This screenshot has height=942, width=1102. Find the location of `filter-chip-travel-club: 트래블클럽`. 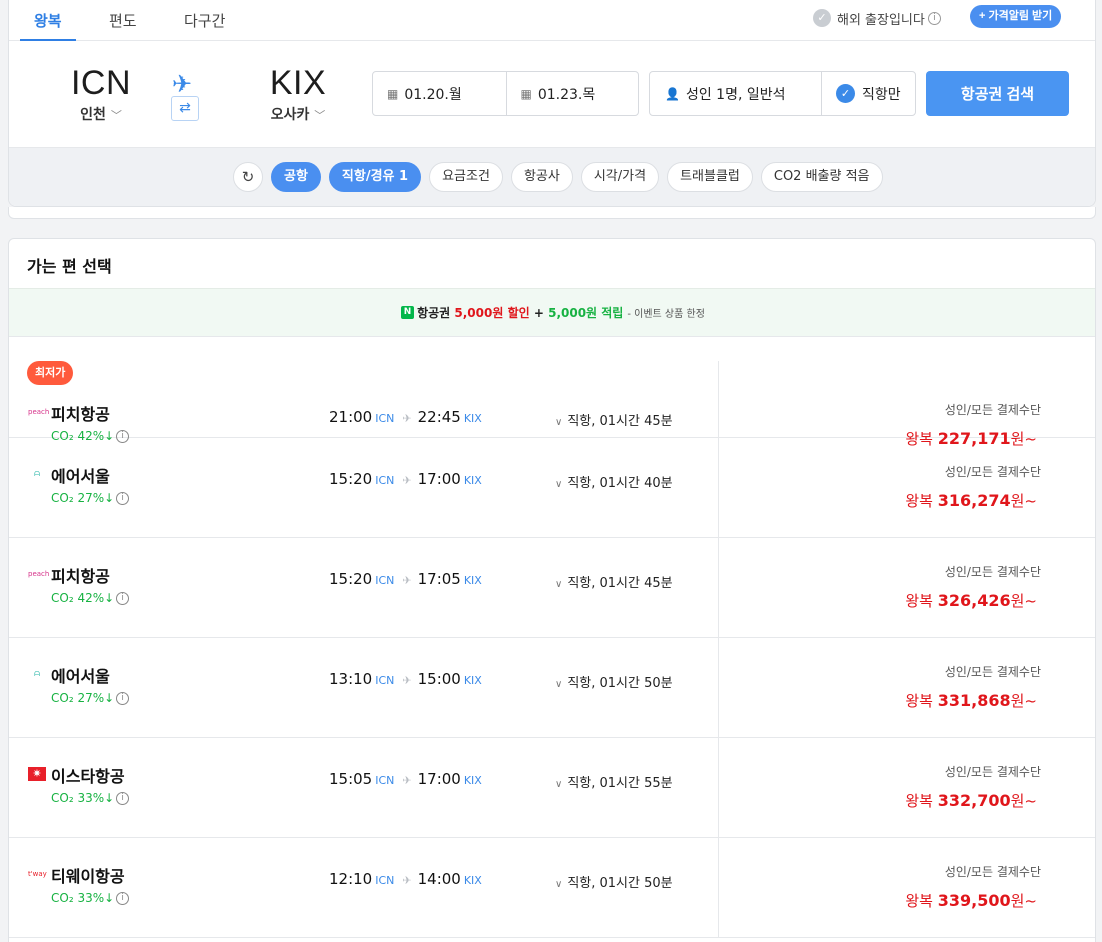

filter-chip-travel-club: 트래블클럽 is located at coordinates (710, 177).